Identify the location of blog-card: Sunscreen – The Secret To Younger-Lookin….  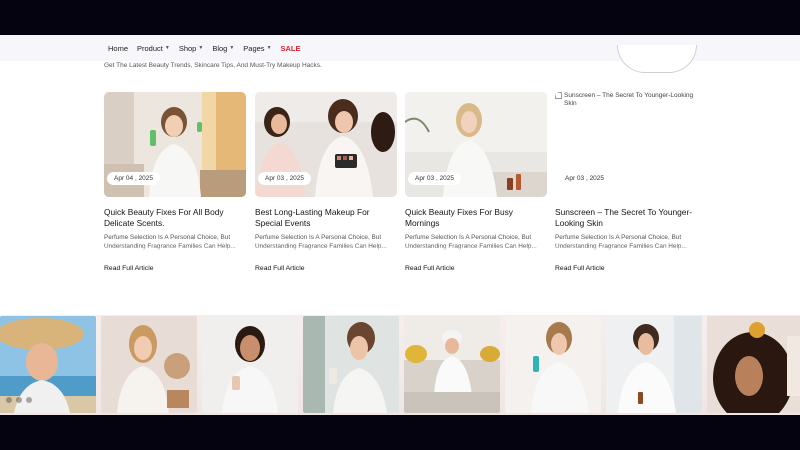
(626, 182).